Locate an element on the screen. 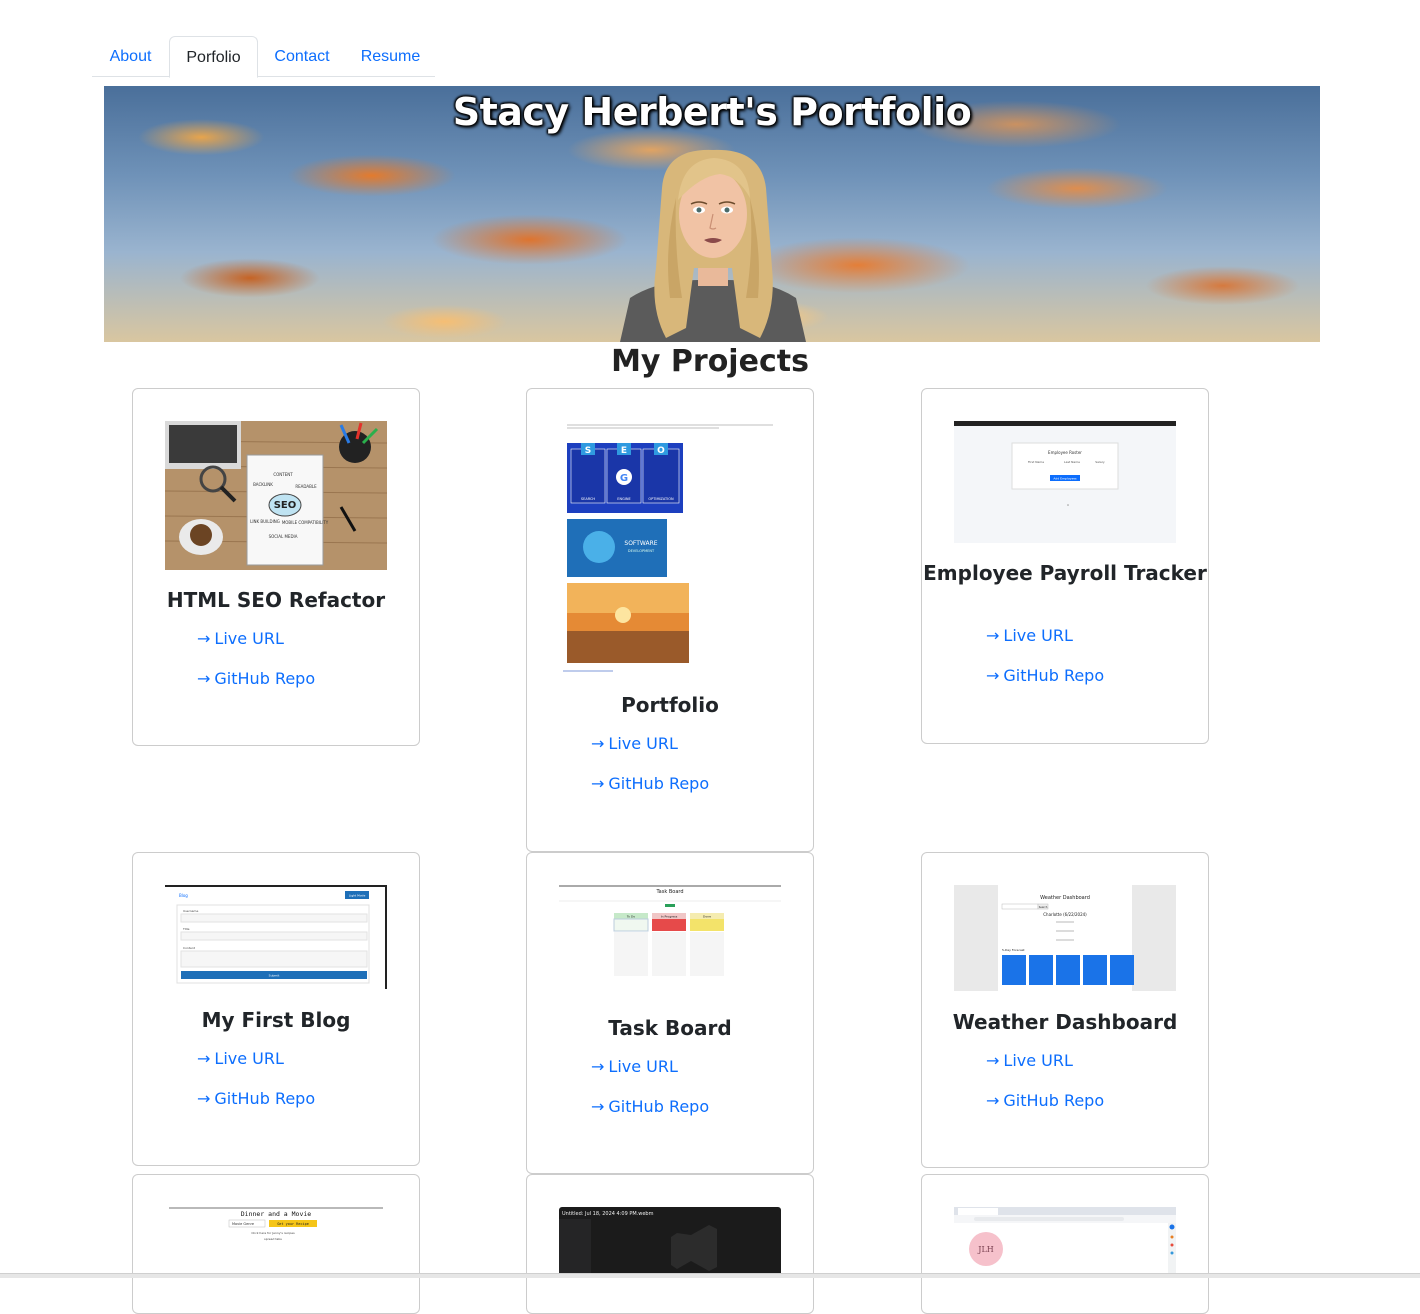 This screenshot has height=1314, width=1420. thumb-word: Movie Genre is located at coordinates (243, 1224).